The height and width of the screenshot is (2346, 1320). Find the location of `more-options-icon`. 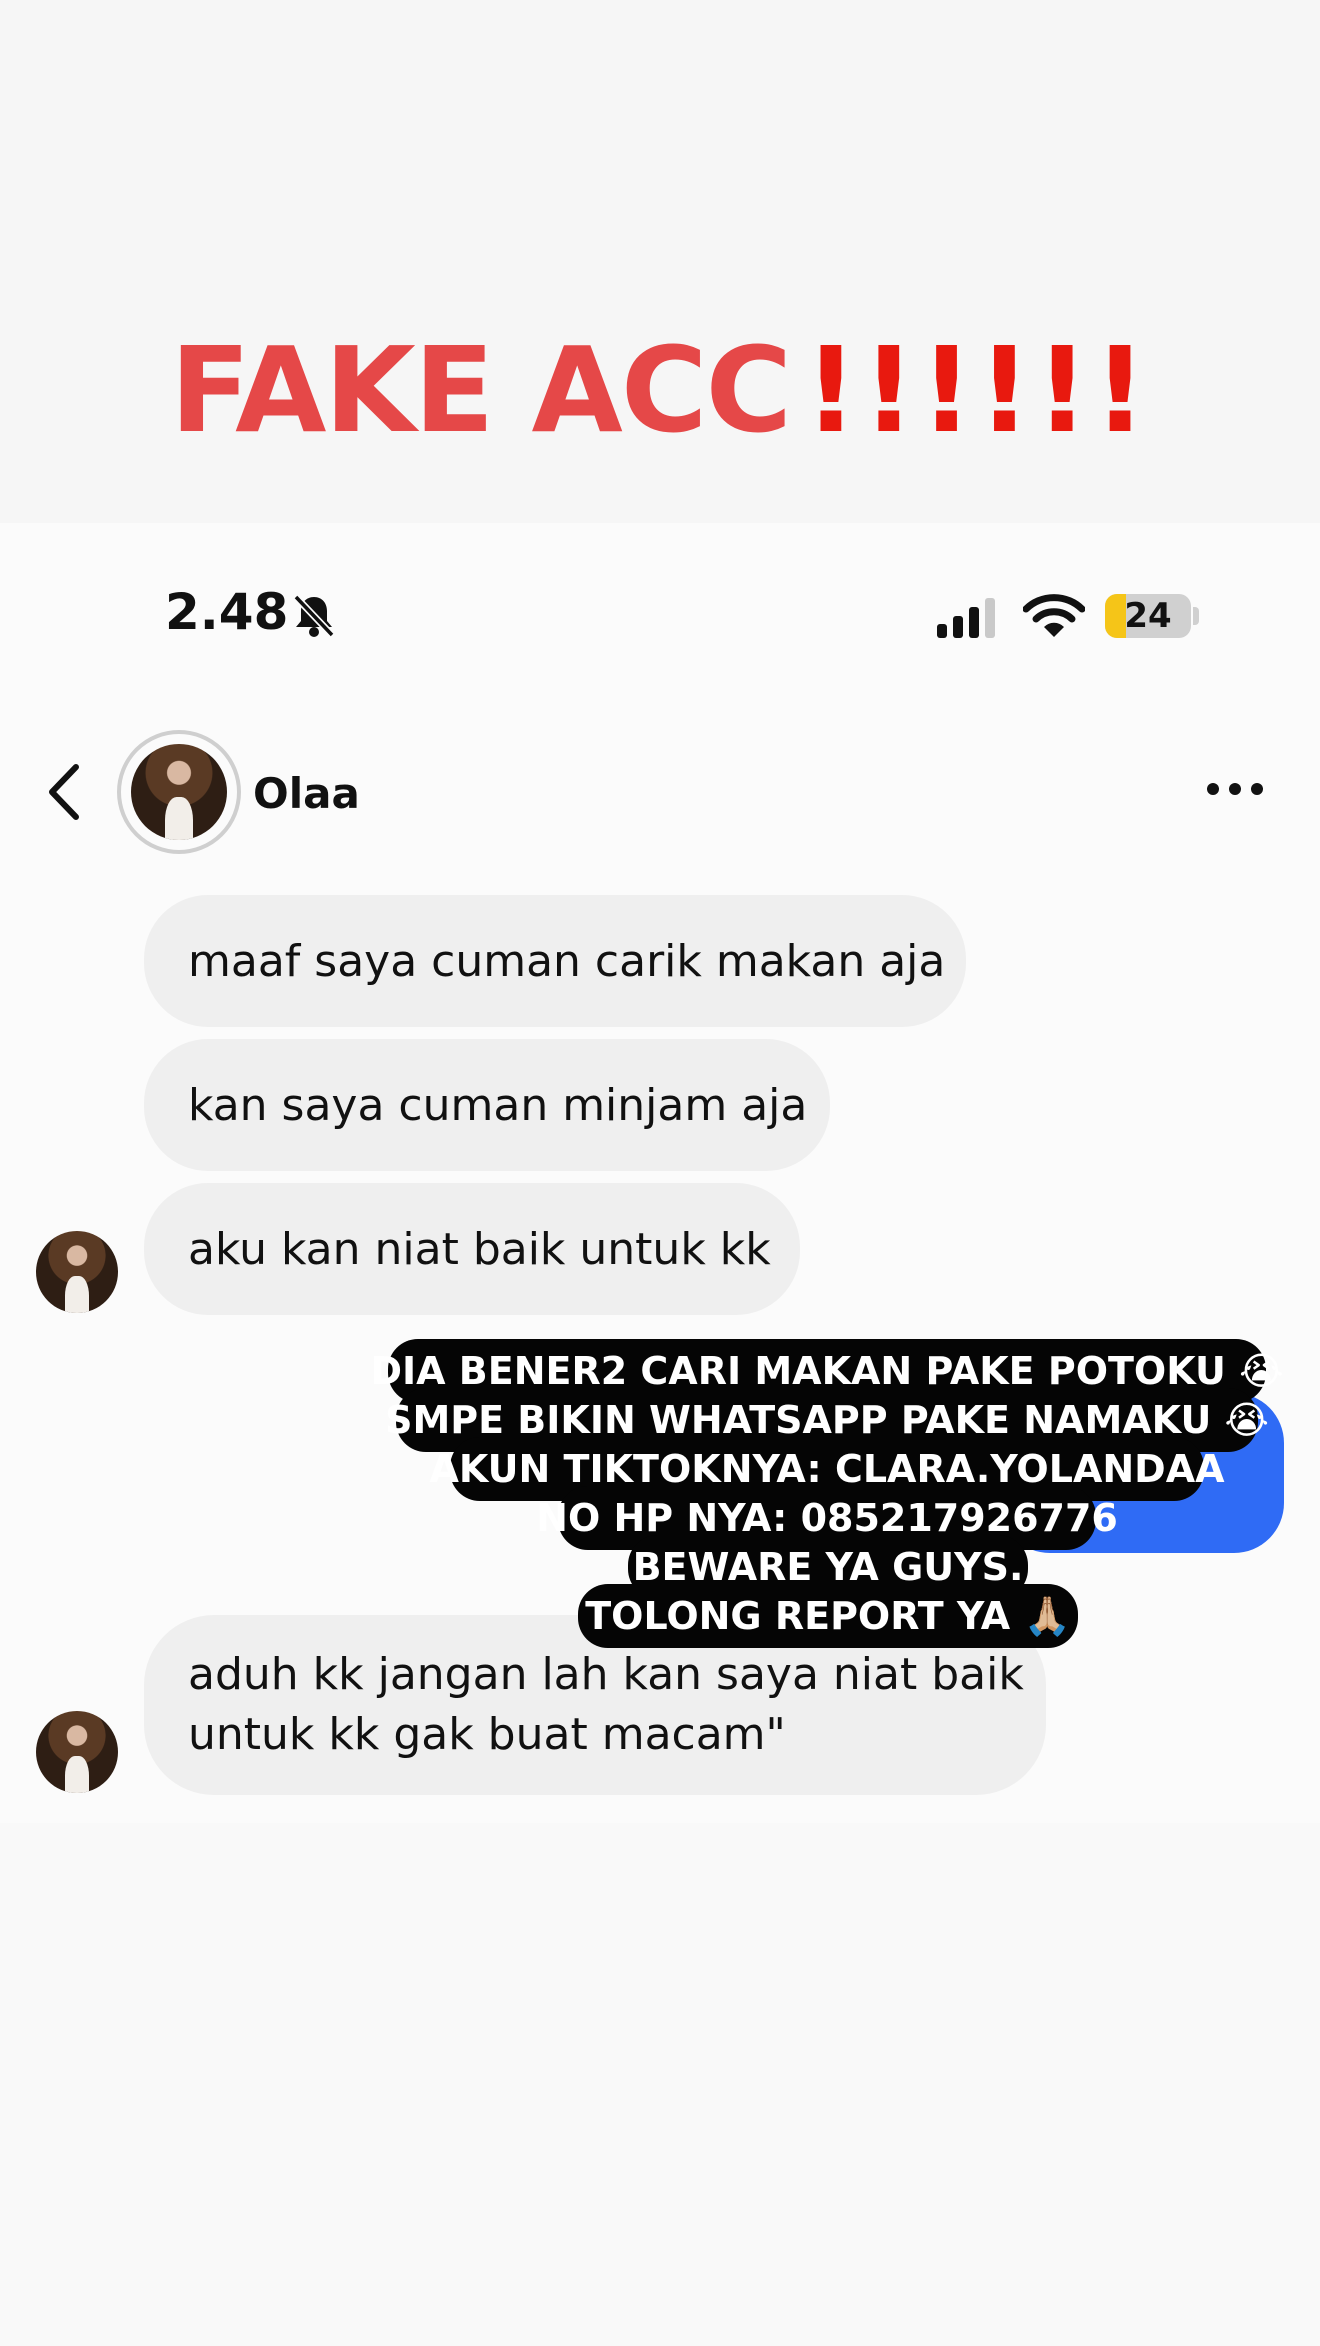

more-options-icon is located at coordinates (1235, 789).